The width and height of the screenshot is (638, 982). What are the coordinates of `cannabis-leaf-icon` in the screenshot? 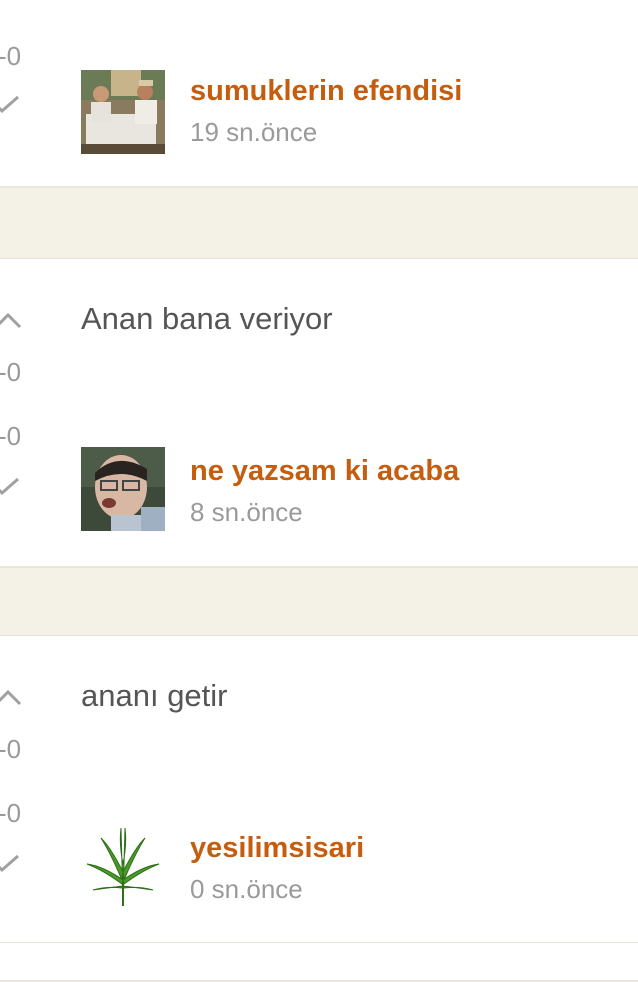 It's located at (123, 866).